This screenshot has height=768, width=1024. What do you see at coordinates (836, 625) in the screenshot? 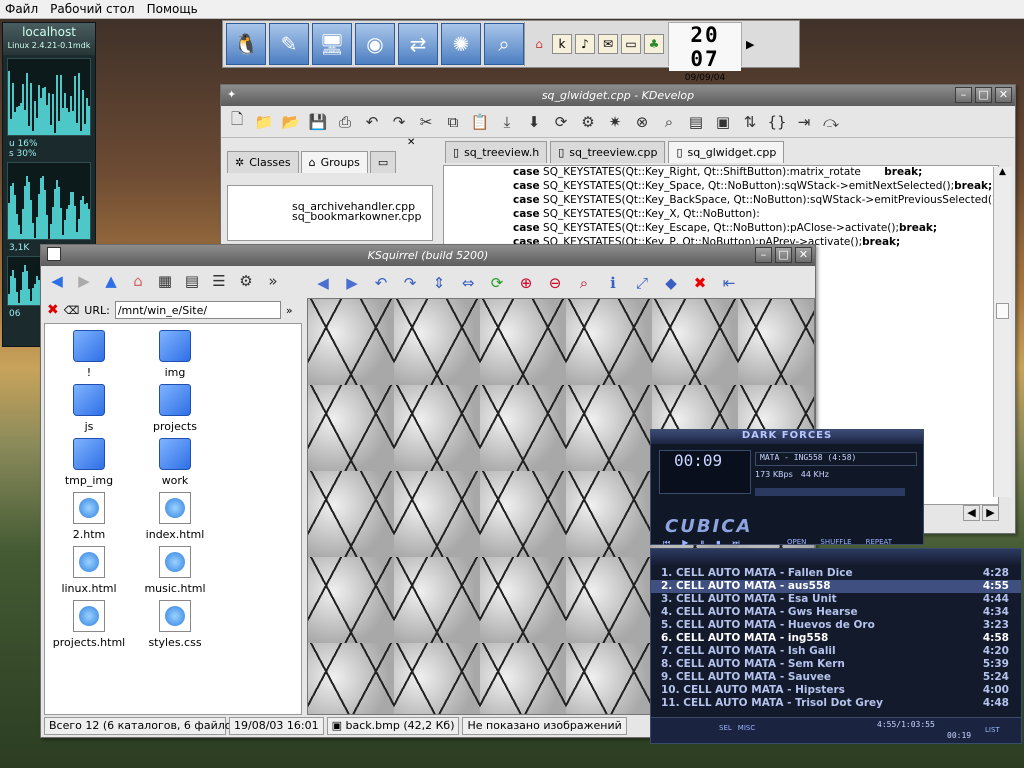
I see `playlist-item: 5. CELL AUTO MATA - Huevos de Oro 3:23` at bounding box center [836, 625].